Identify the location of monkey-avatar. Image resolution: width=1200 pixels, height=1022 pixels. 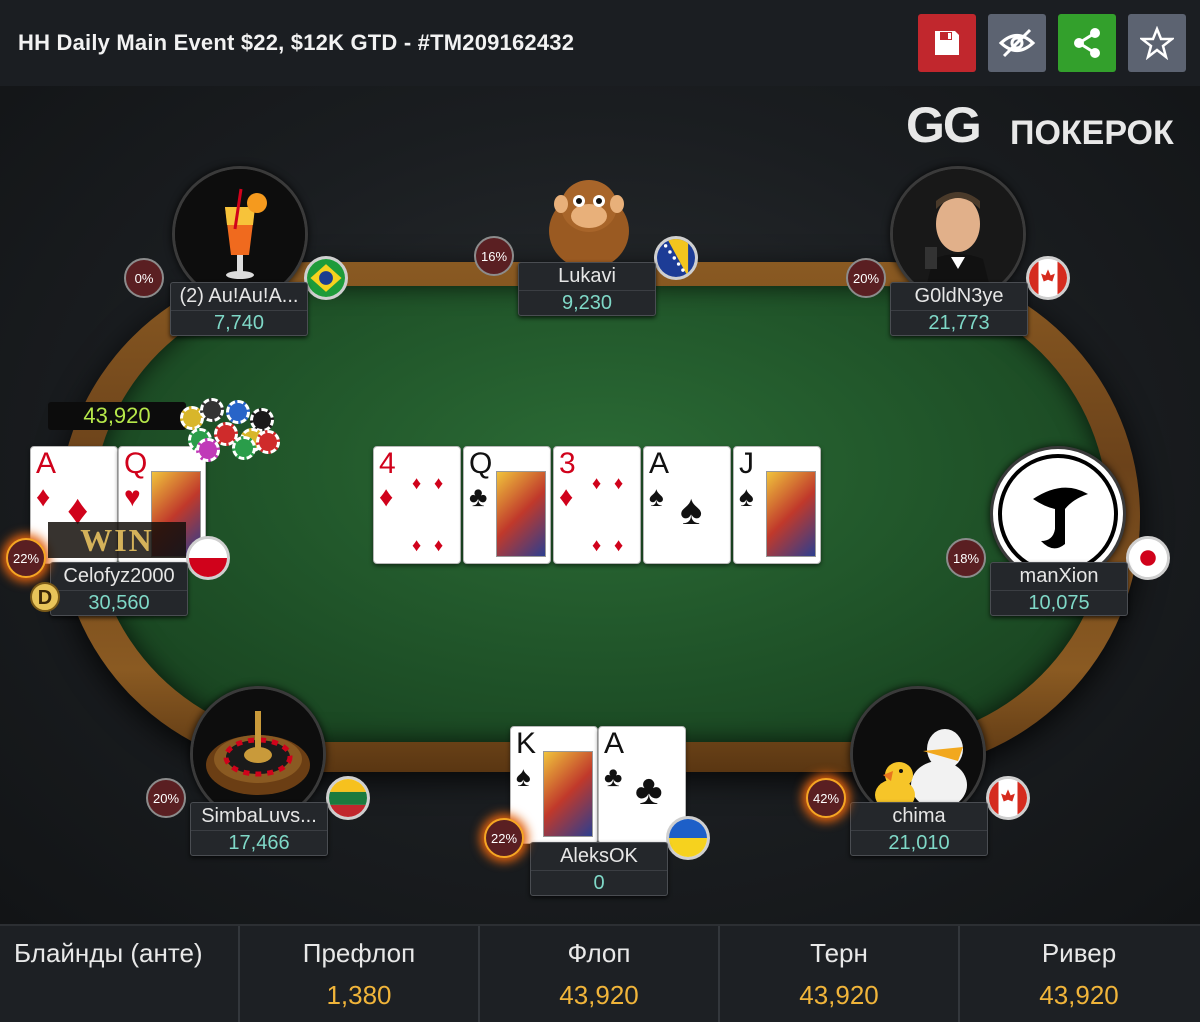
(589, 211).